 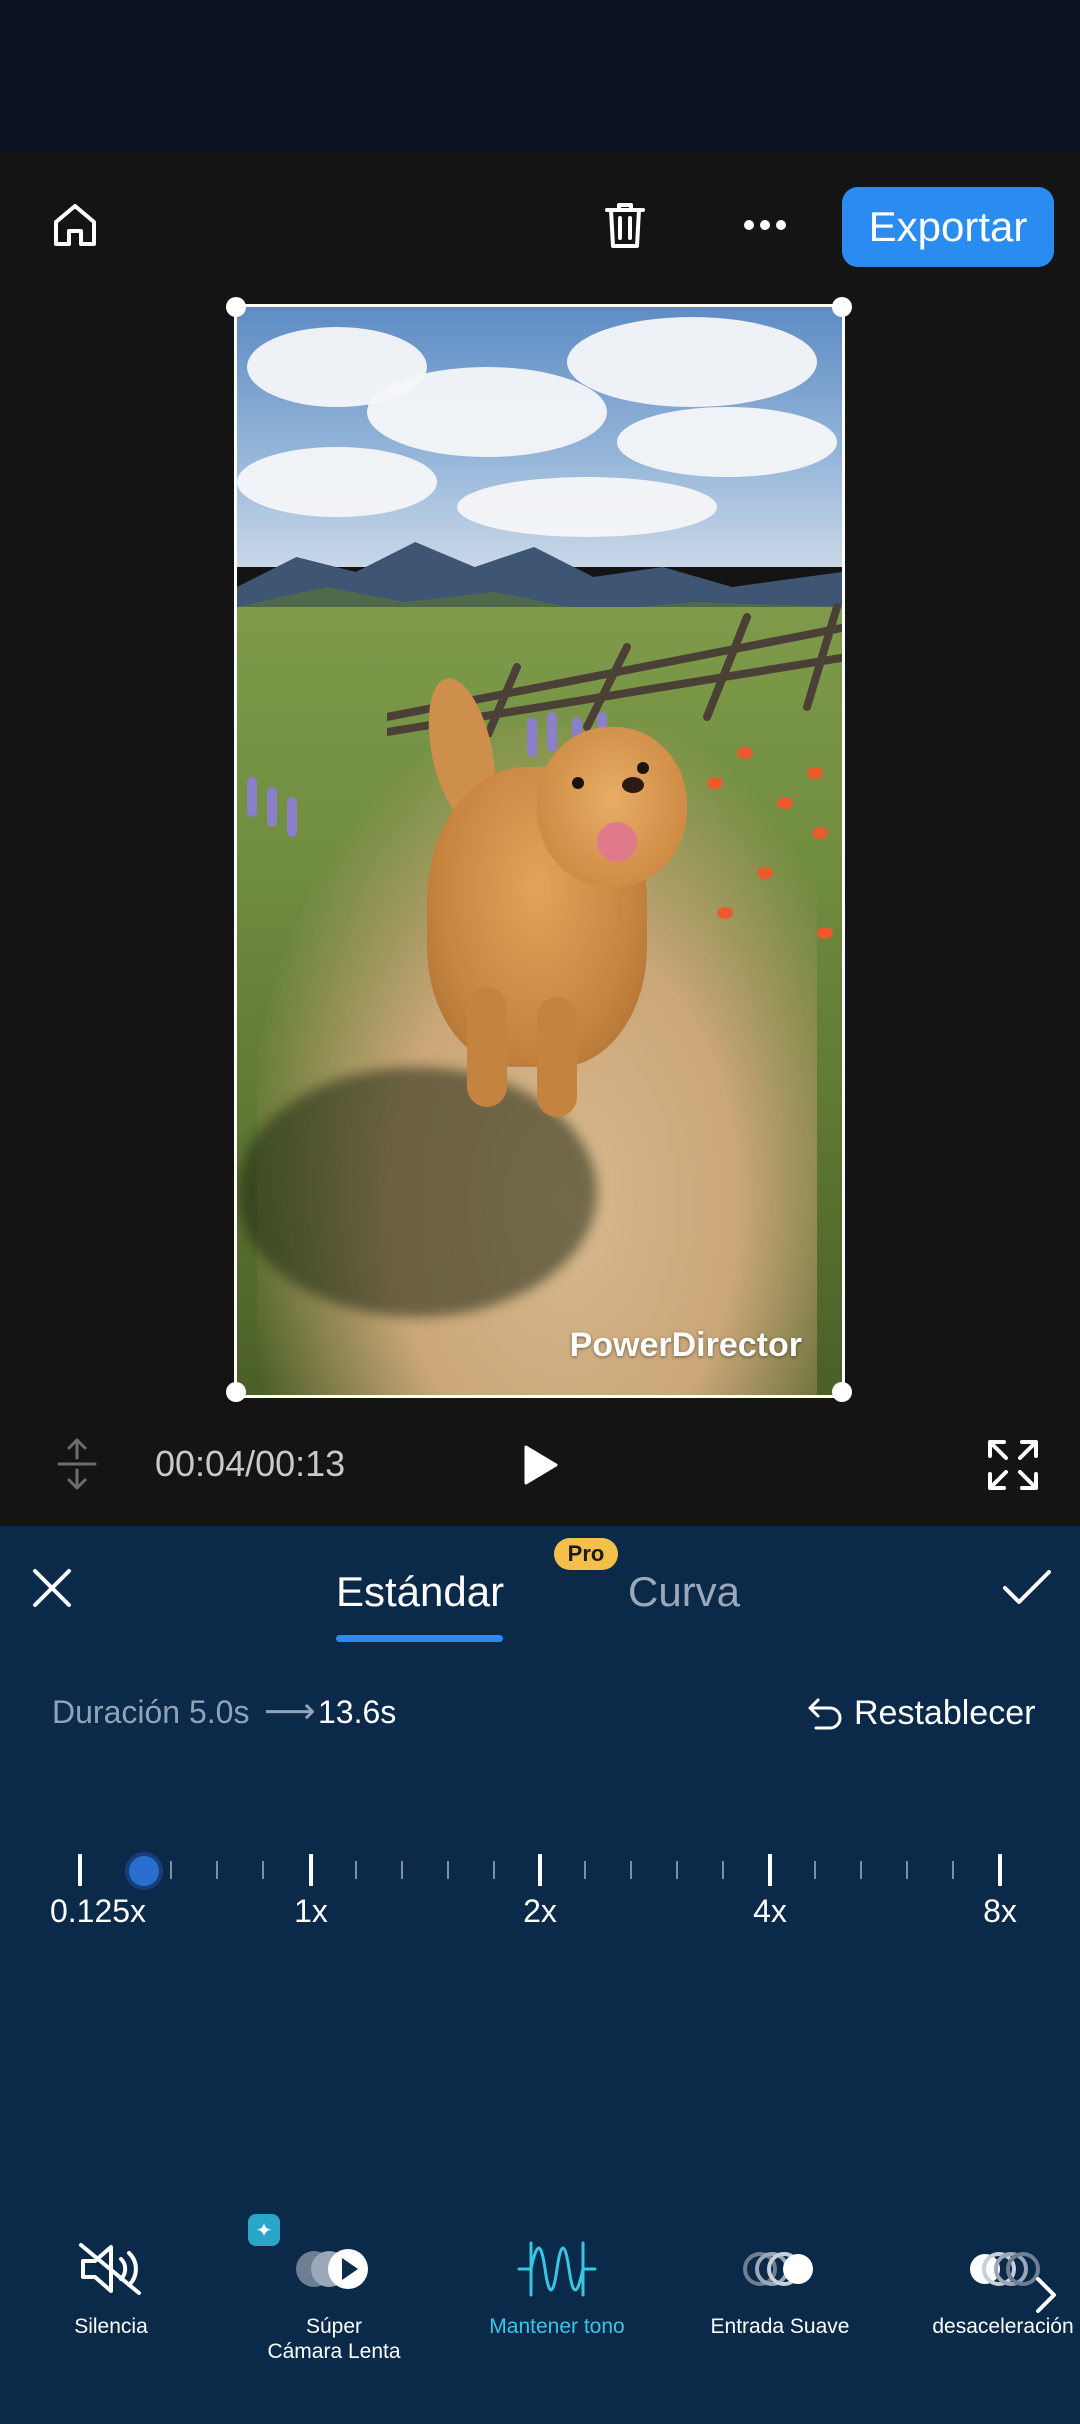 What do you see at coordinates (945, 1712) in the screenshot?
I see `reset-label: Restablecer` at bounding box center [945, 1712].